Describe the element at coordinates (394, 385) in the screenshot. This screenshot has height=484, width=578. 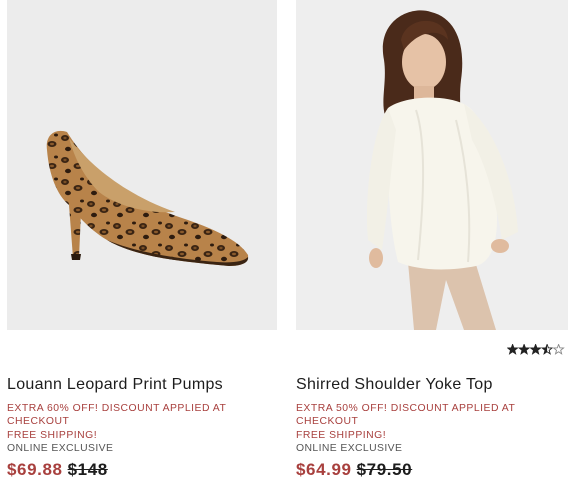
I see `product-title: Shirred Shoulder Yoke Top` at that location.